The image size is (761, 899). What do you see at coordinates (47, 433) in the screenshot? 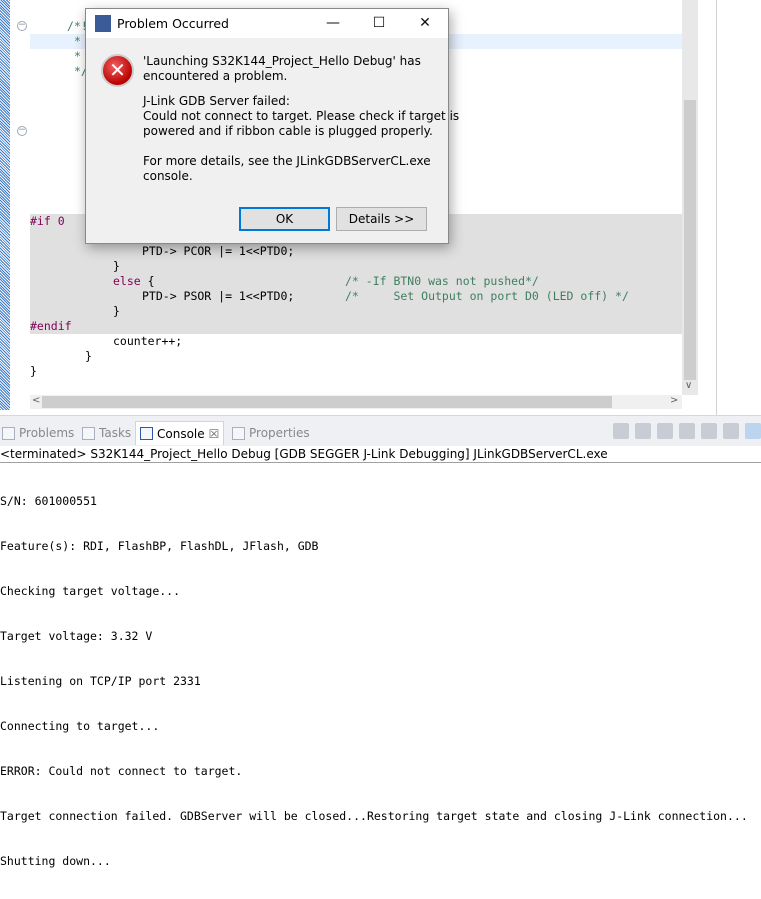
I see `tab-label: Problems` at bounding box center [47, 433].